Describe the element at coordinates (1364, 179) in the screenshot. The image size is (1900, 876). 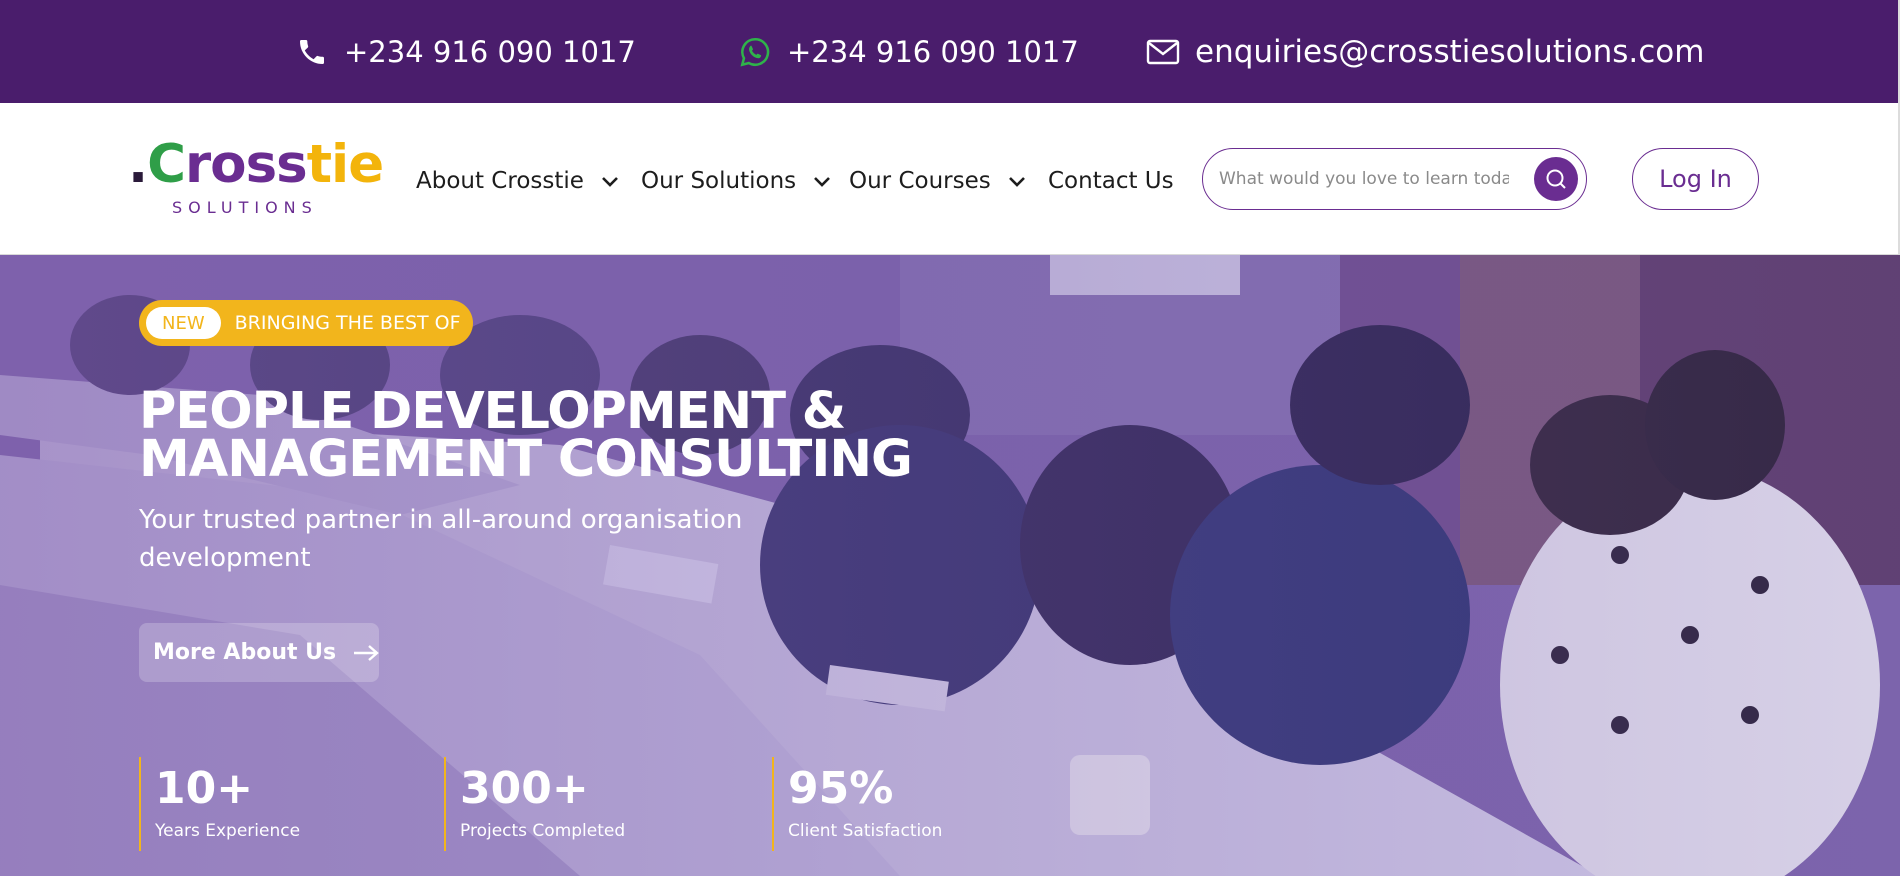
I see `search-input` at that location.